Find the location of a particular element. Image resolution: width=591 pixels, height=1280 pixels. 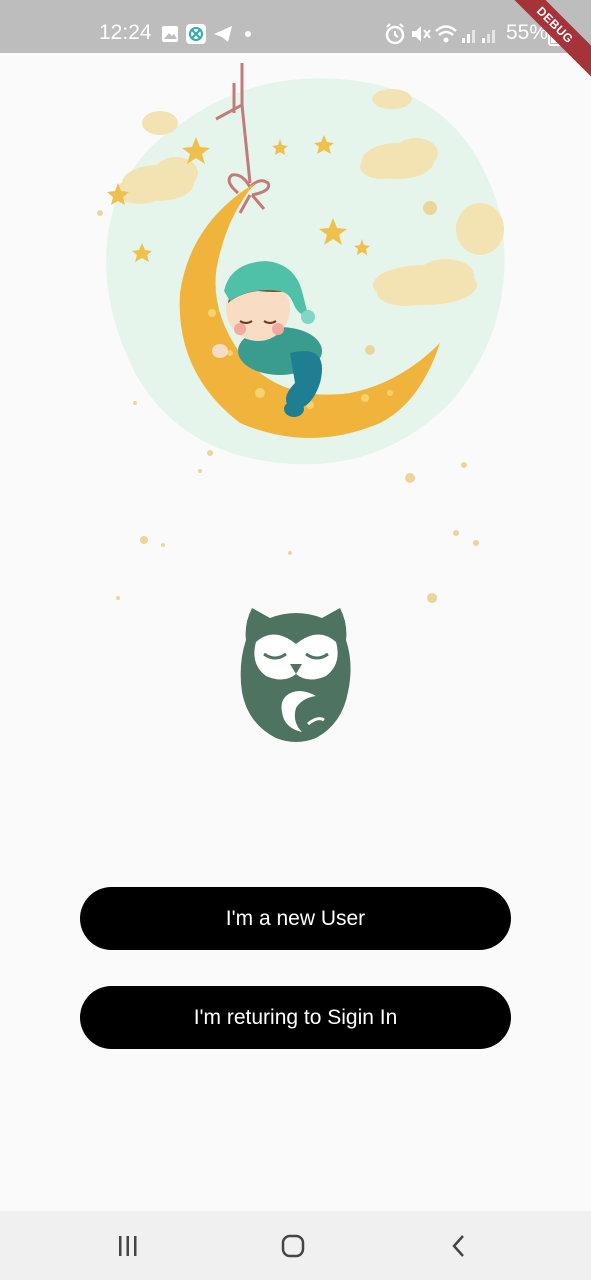

dot-icon is located at coordinates (248, 34).